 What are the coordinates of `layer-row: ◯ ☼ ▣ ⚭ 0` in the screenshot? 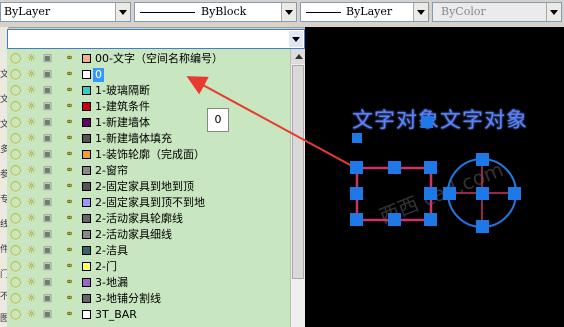 It's located at (148, 75).